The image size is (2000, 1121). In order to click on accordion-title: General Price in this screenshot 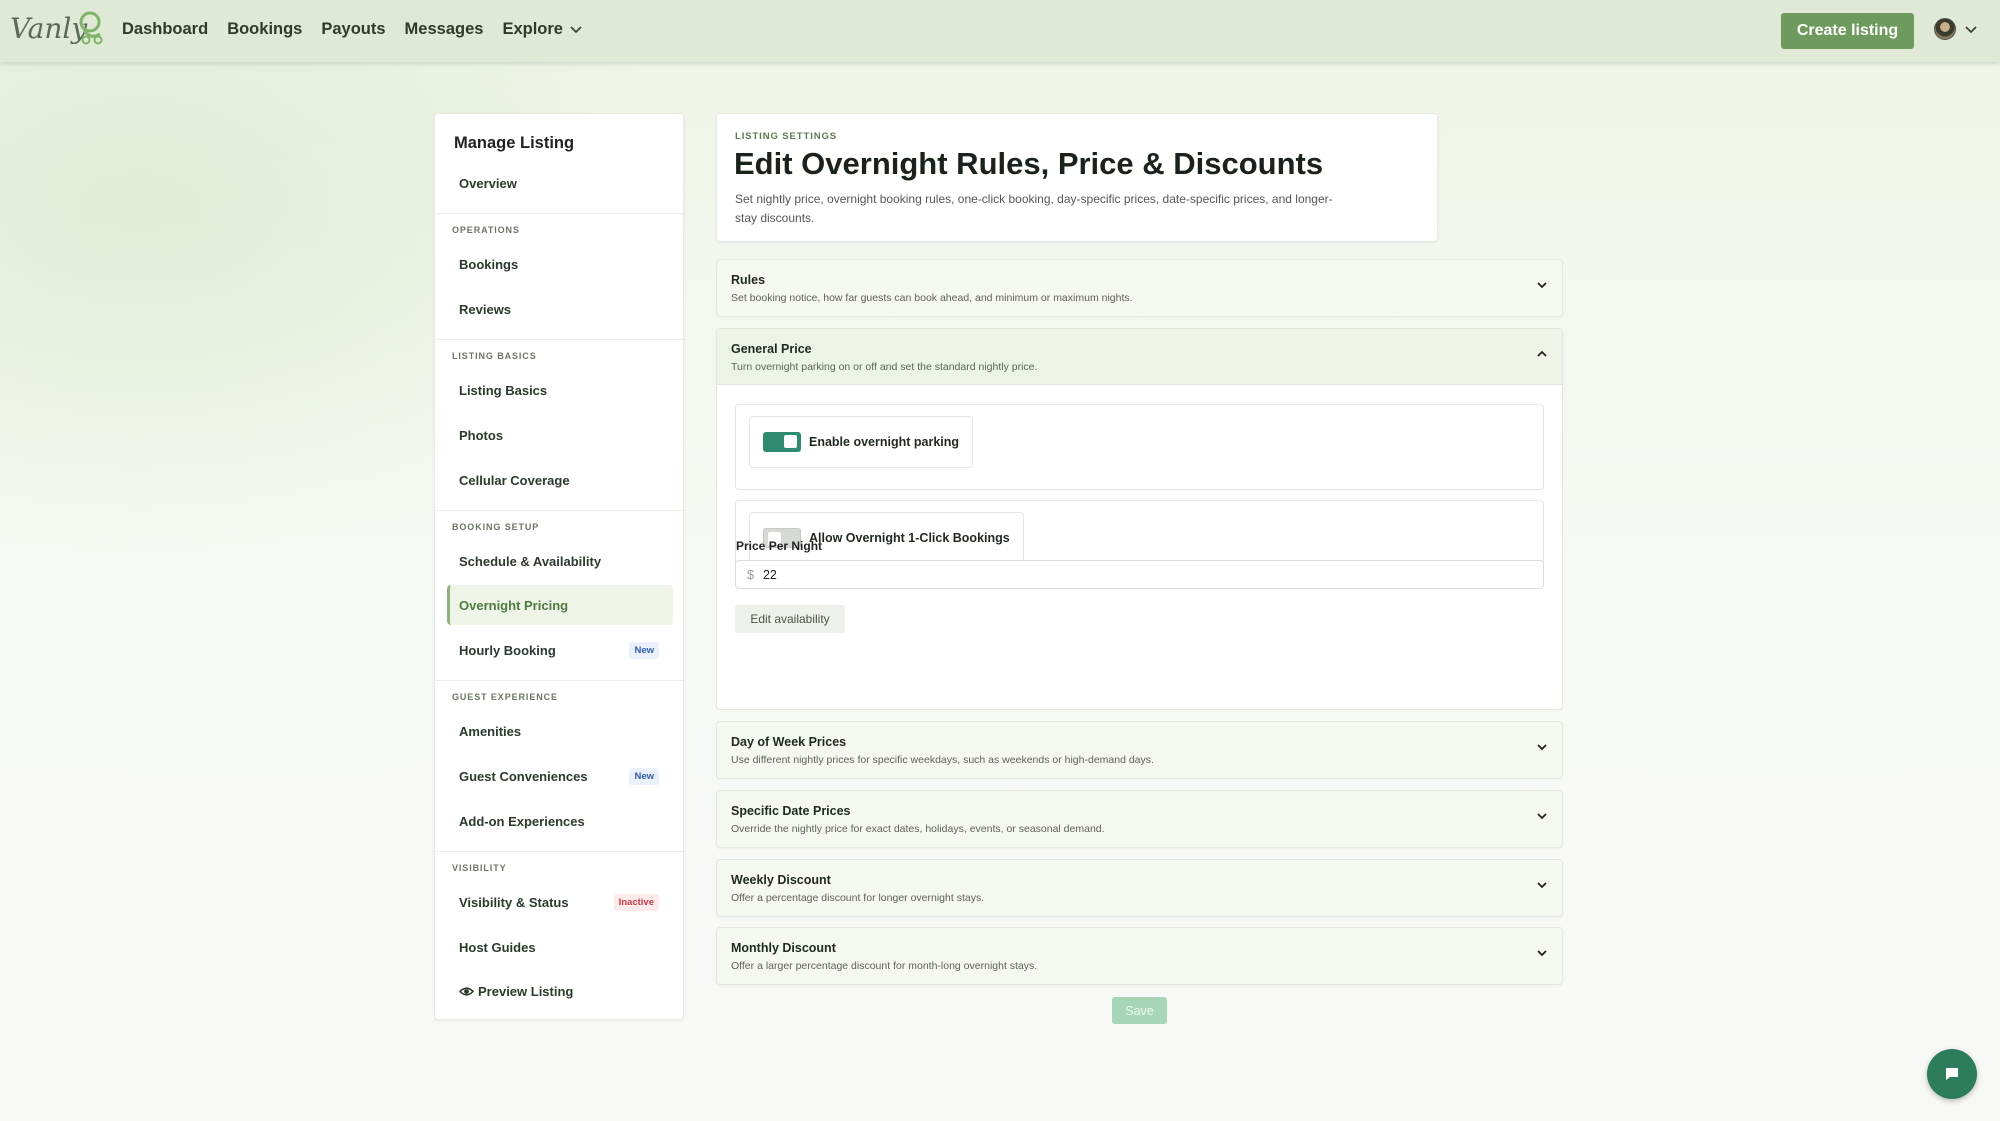, I will do `click(771, 349)`.